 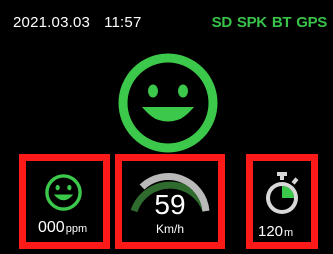 I want to click on air-quality-readout: 000ppm, so click(x=62, y=228).